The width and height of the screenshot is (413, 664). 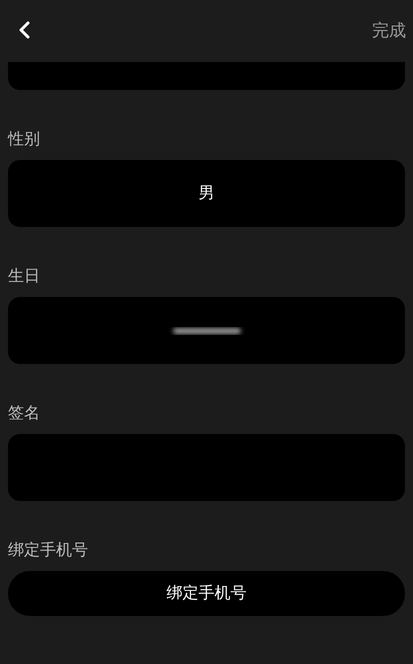 What do you see at coordinates (206, 76) in the screenshot?
I see `input-field` at bounding box center [206, 76].